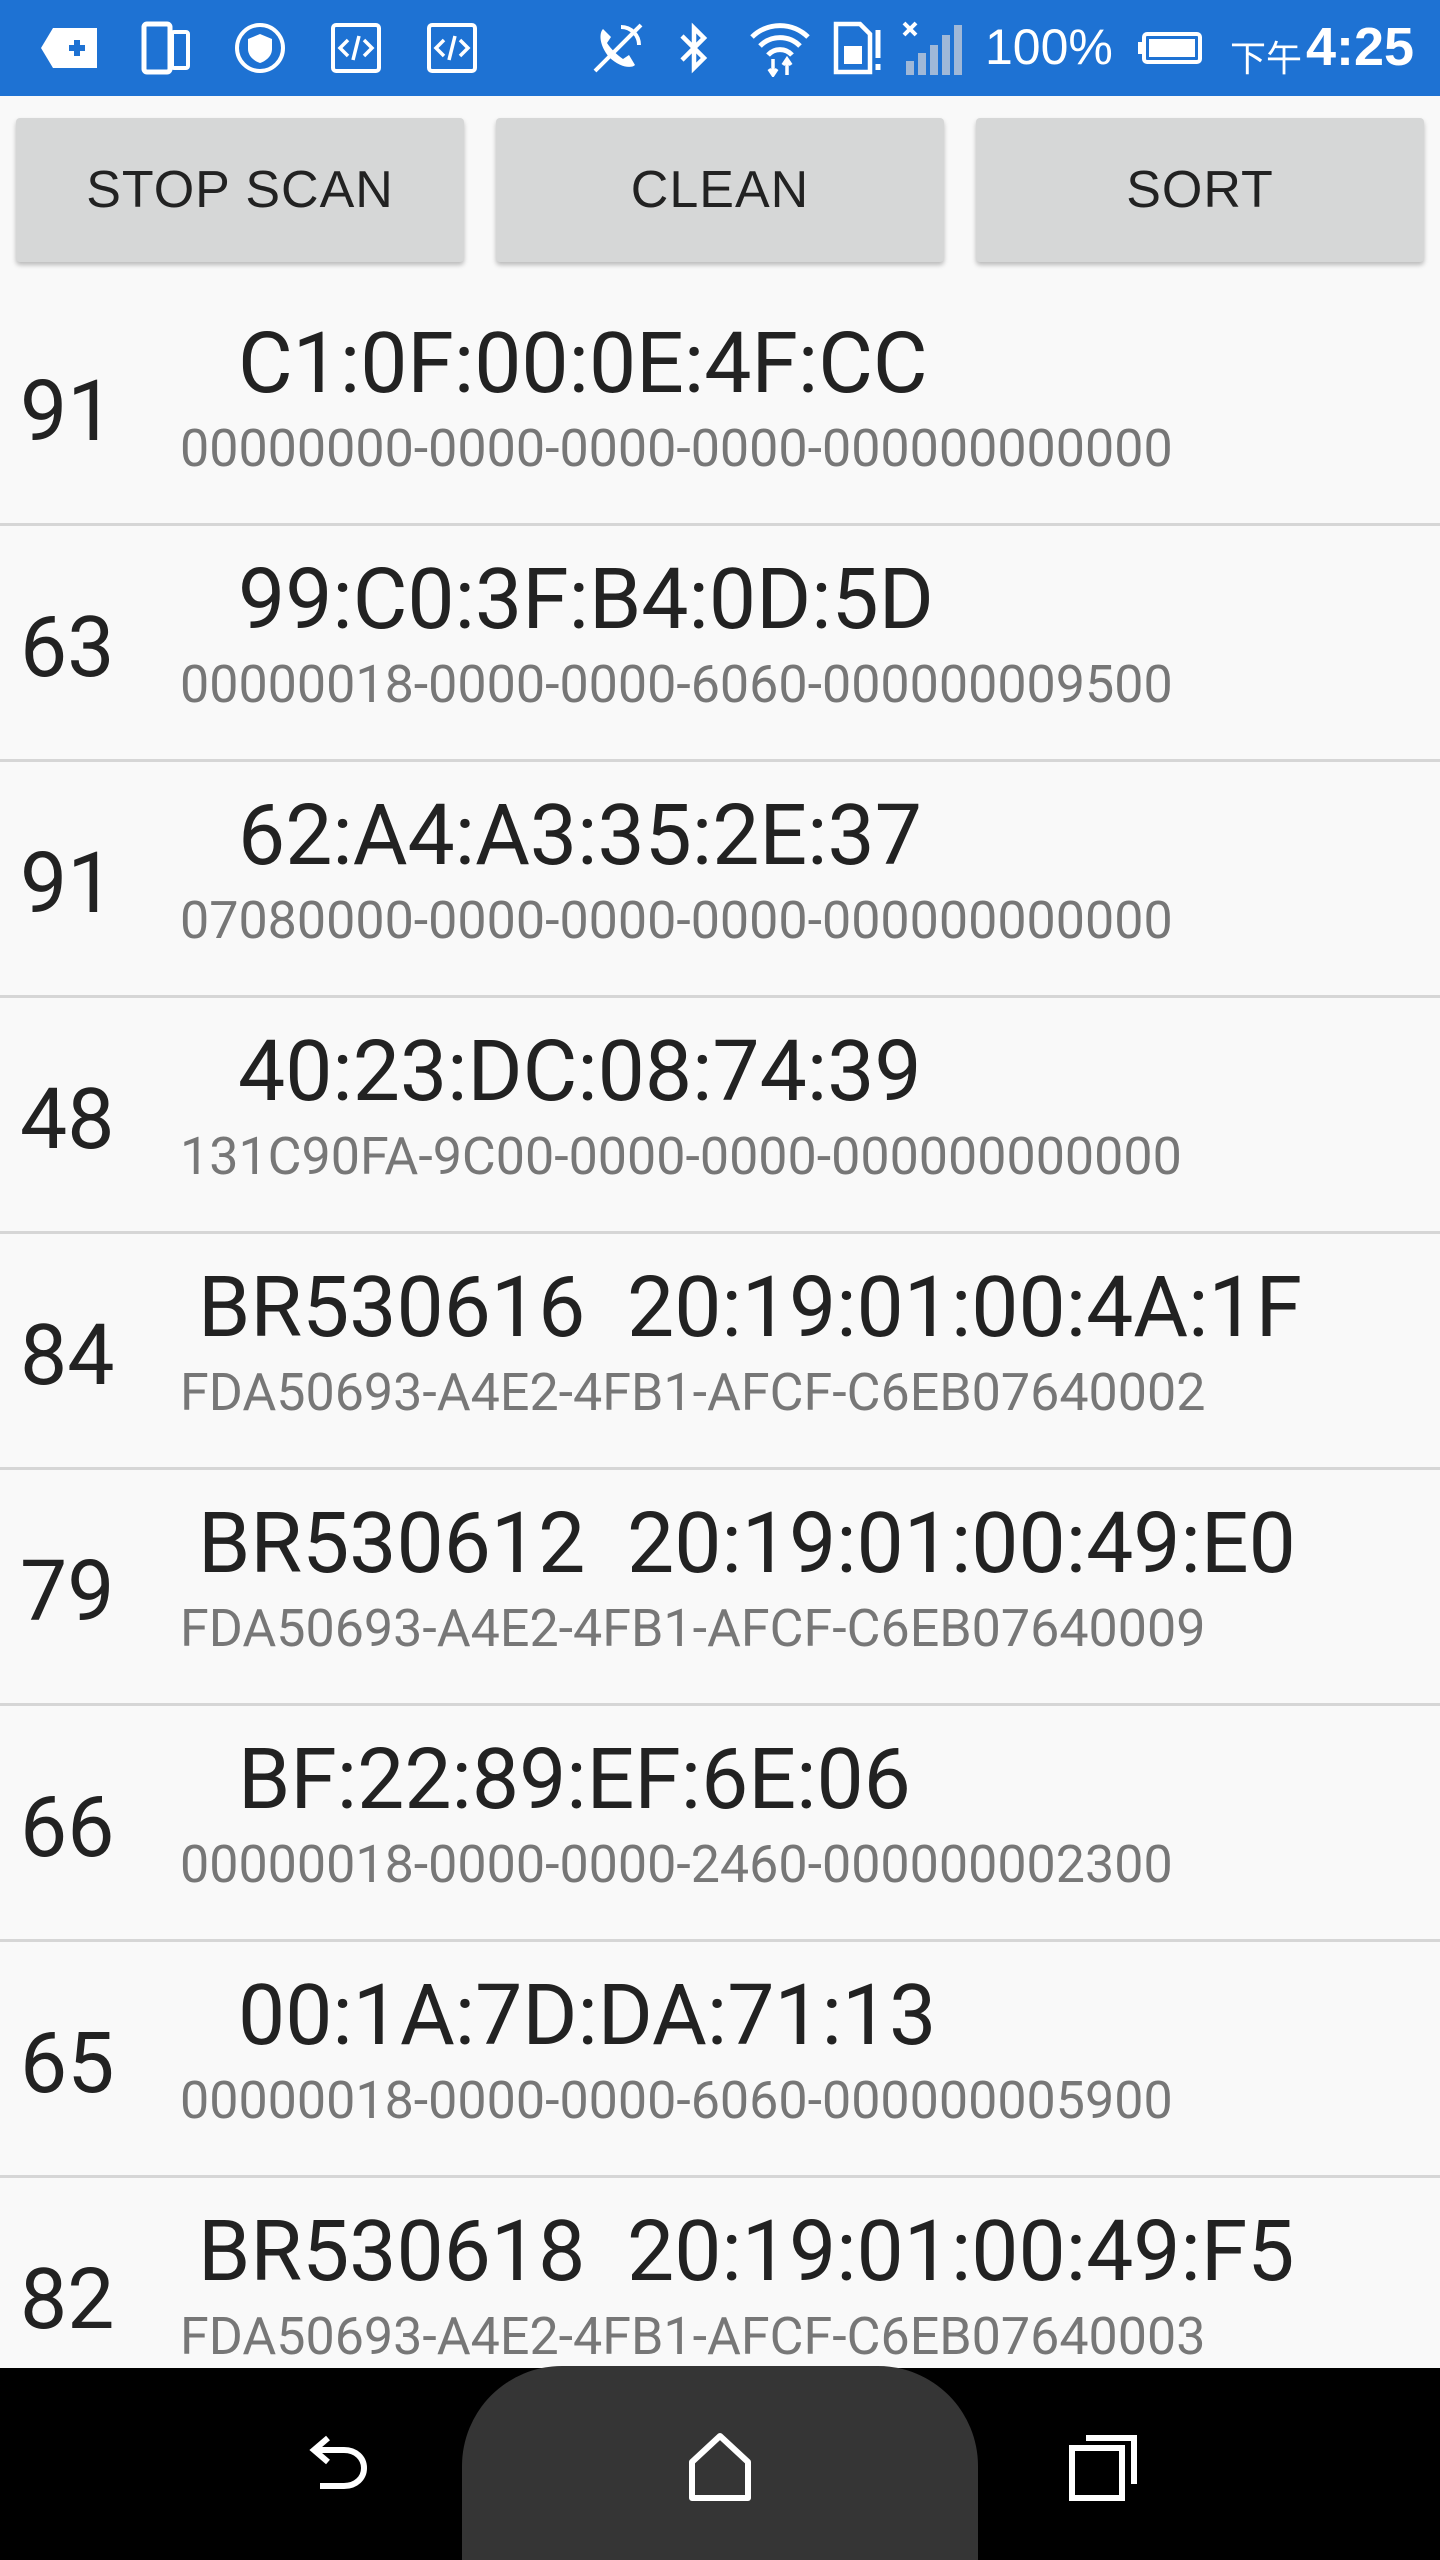 This screenshot has height=2560, width=1440. Describe the element at coordinates (1360, 47) in the screenshot. I see `clock-time: 4:25` at that location.